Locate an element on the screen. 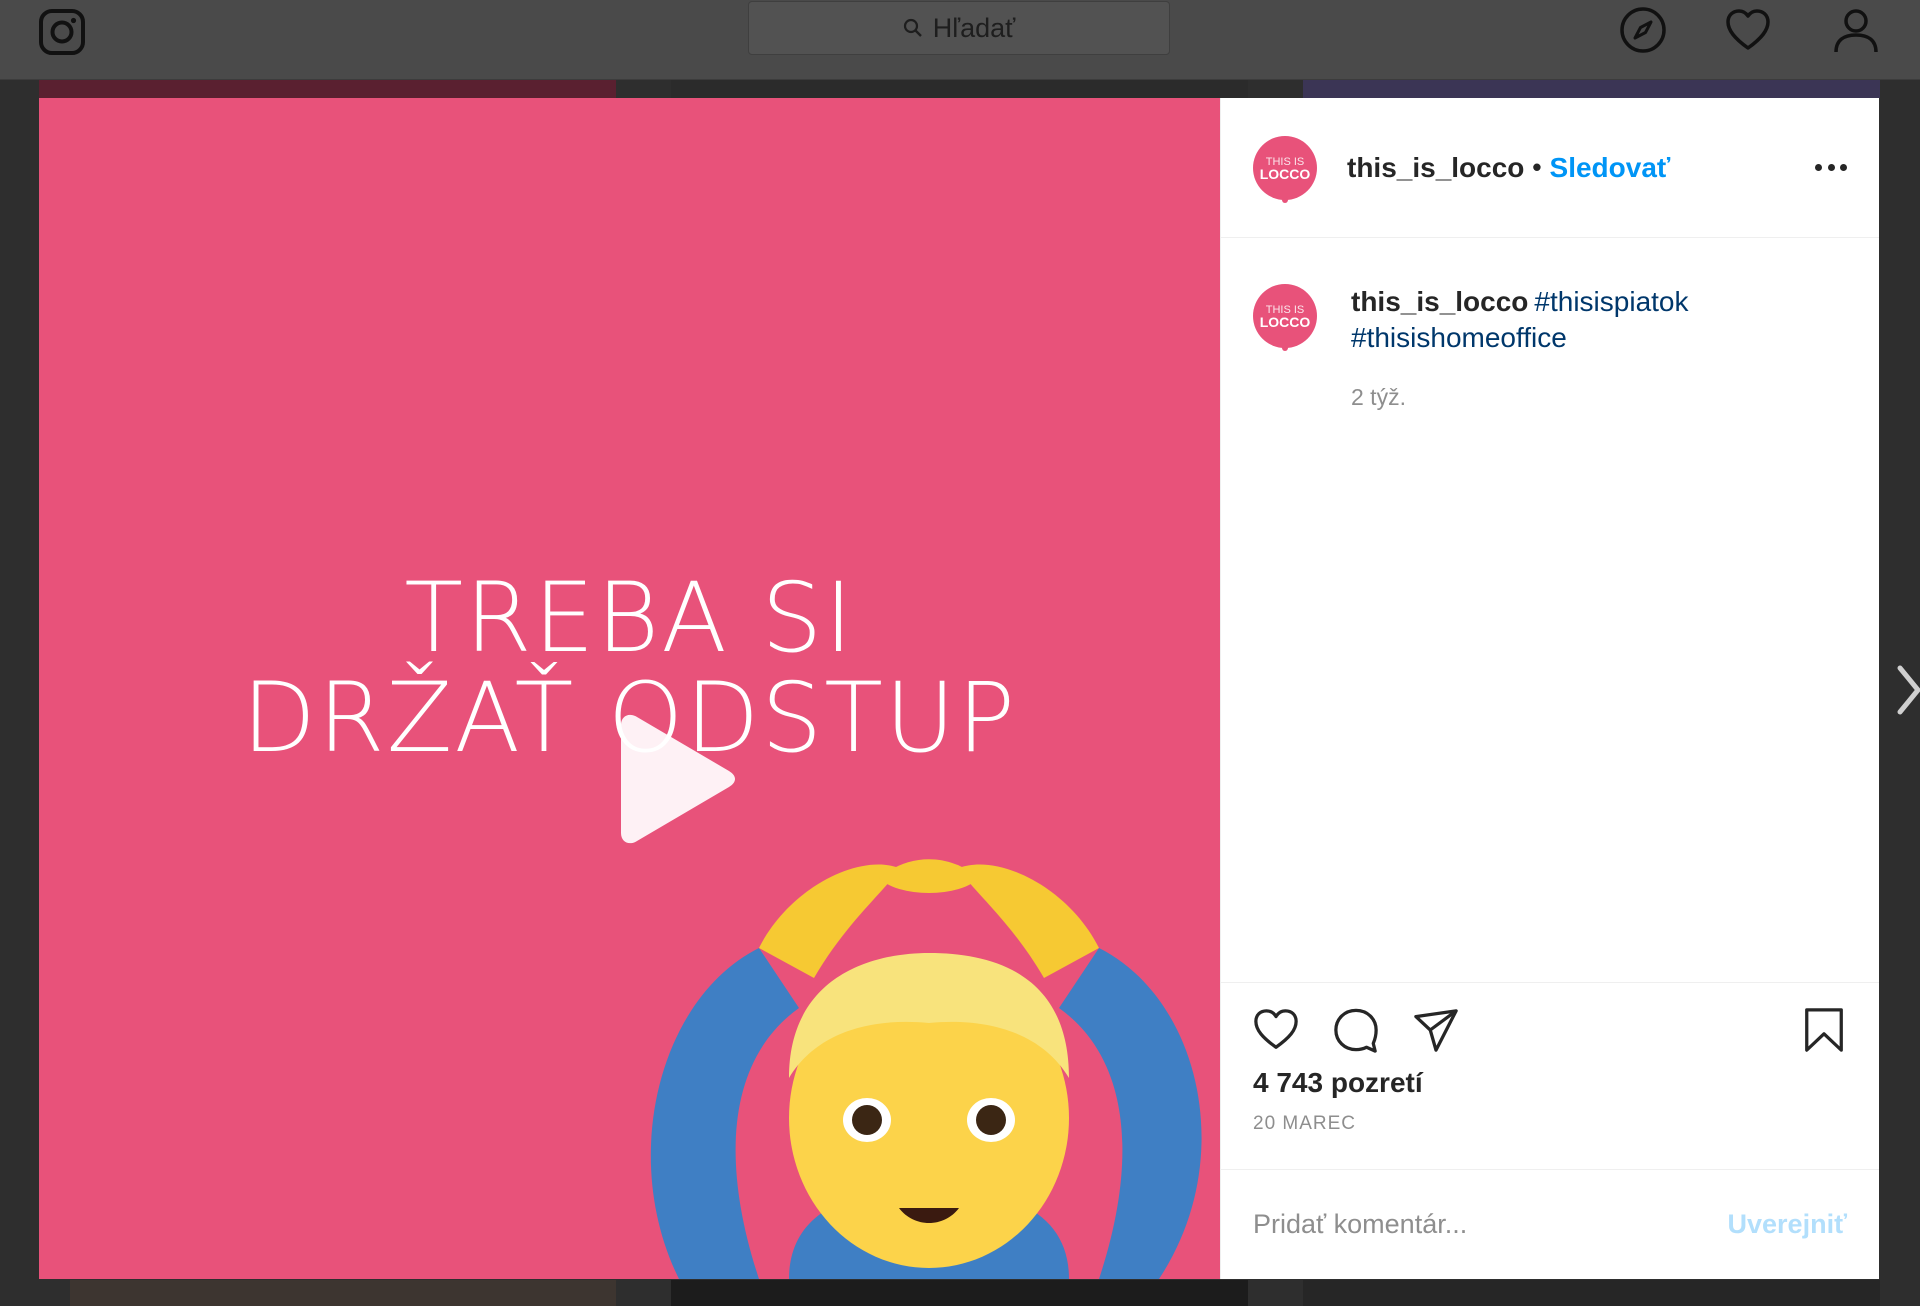 The height and width of the screenshot is (1306, 1920). post-header: THIS IS LOCCO this_is_locco • Sledovať is located at coordinates (1550, 168).